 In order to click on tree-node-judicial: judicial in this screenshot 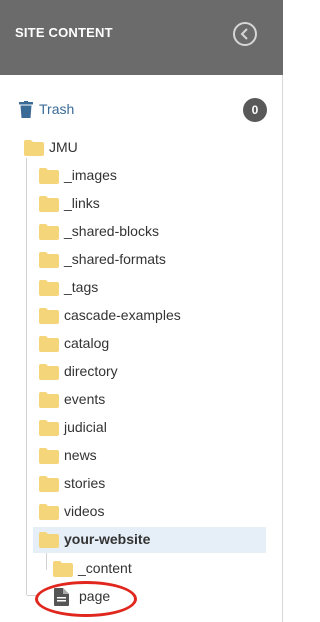, I will do `click(139, 428)`.